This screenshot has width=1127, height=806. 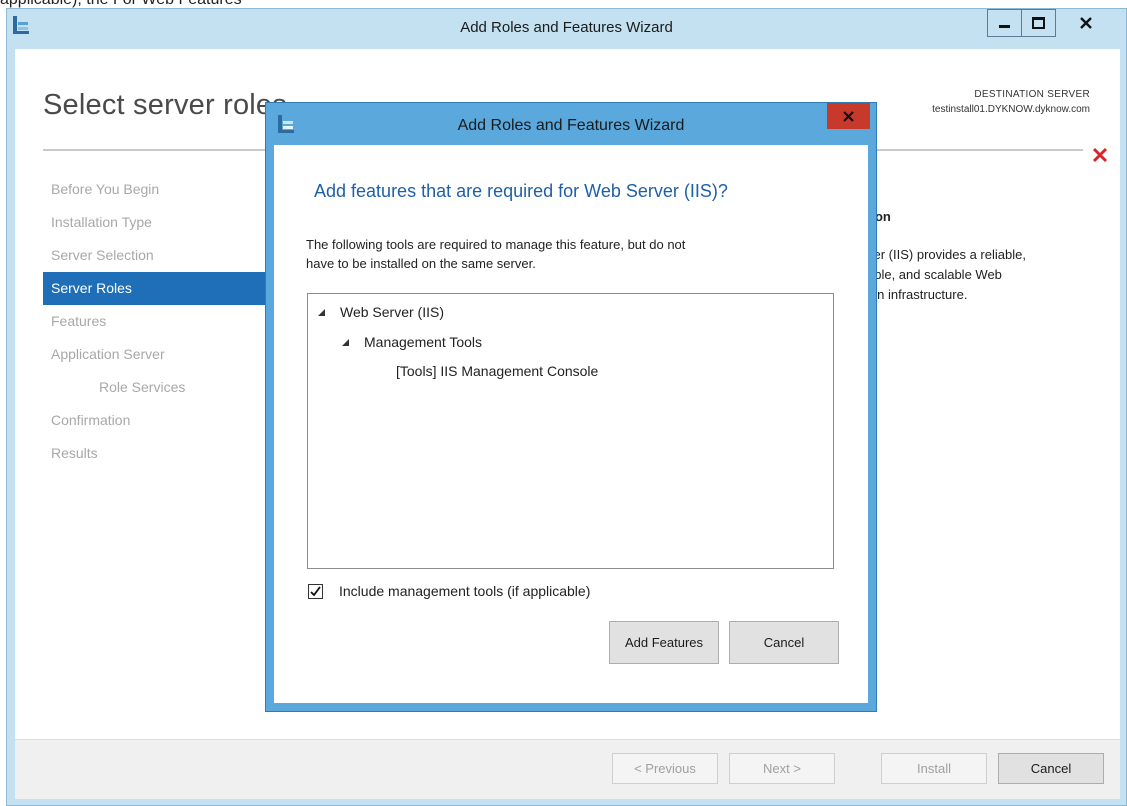 I want to click on checkmark-icon, so click(x=315, y=590).